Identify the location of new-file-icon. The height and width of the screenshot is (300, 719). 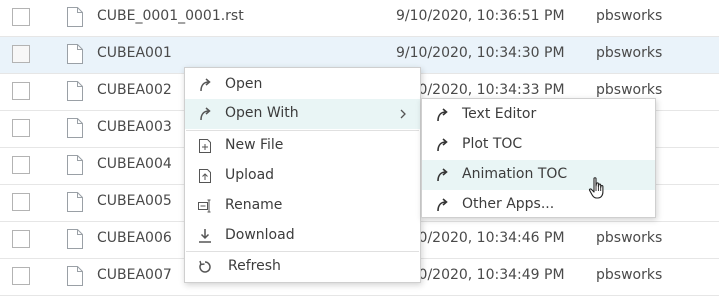
(205, 146).